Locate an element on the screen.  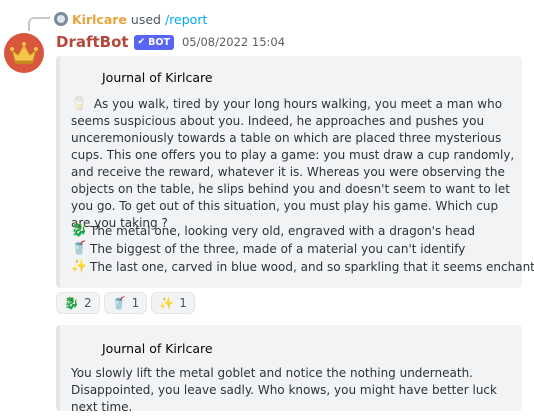
verified-check-icon: ✔ is located at coordinates (141, 42).